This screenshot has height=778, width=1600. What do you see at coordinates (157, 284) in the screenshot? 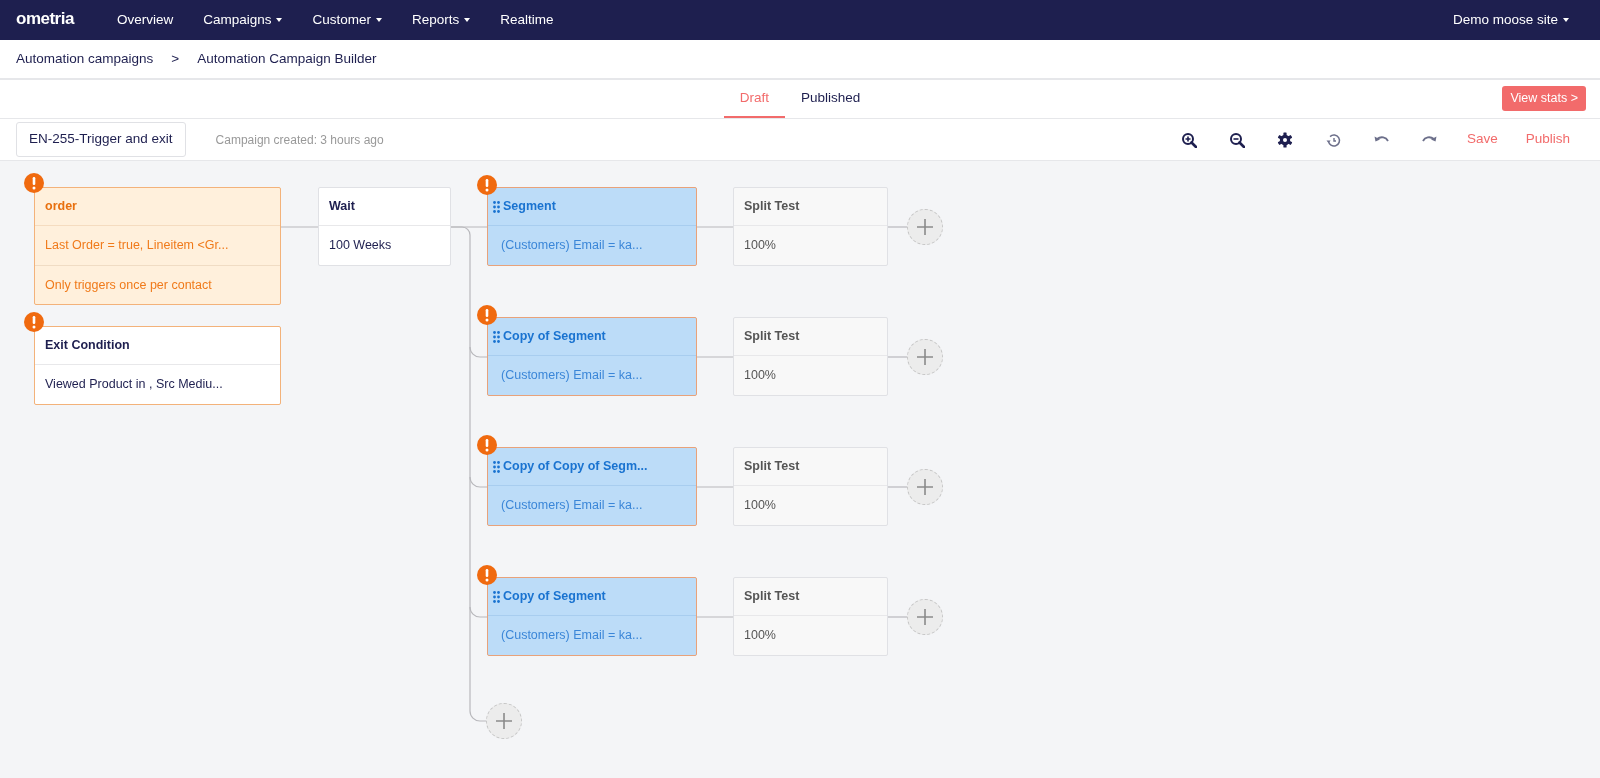
I see `card-row: Only triggers once per contact` at bounding box center [157, 284].